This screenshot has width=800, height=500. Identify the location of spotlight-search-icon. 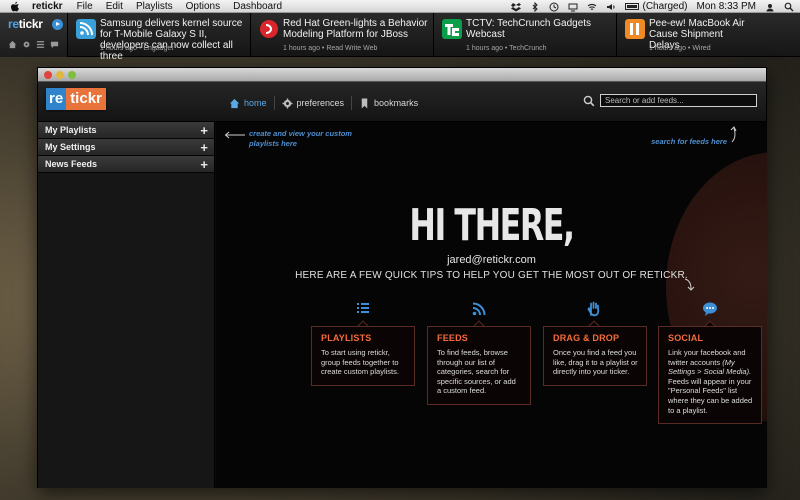
(789, 7).